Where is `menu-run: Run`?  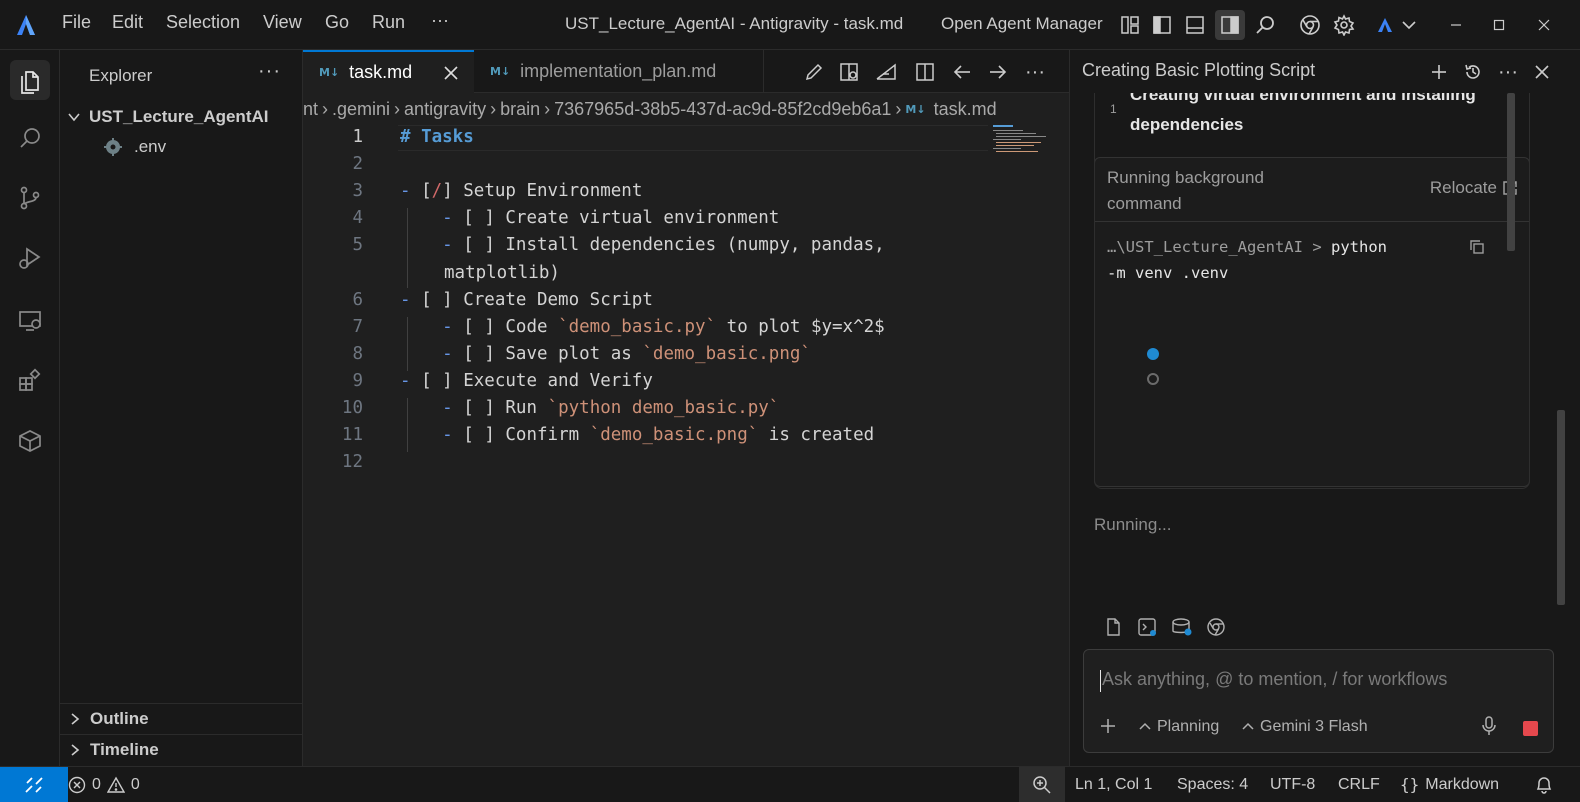
menu-run: Run is located at coordinates (388, 22).